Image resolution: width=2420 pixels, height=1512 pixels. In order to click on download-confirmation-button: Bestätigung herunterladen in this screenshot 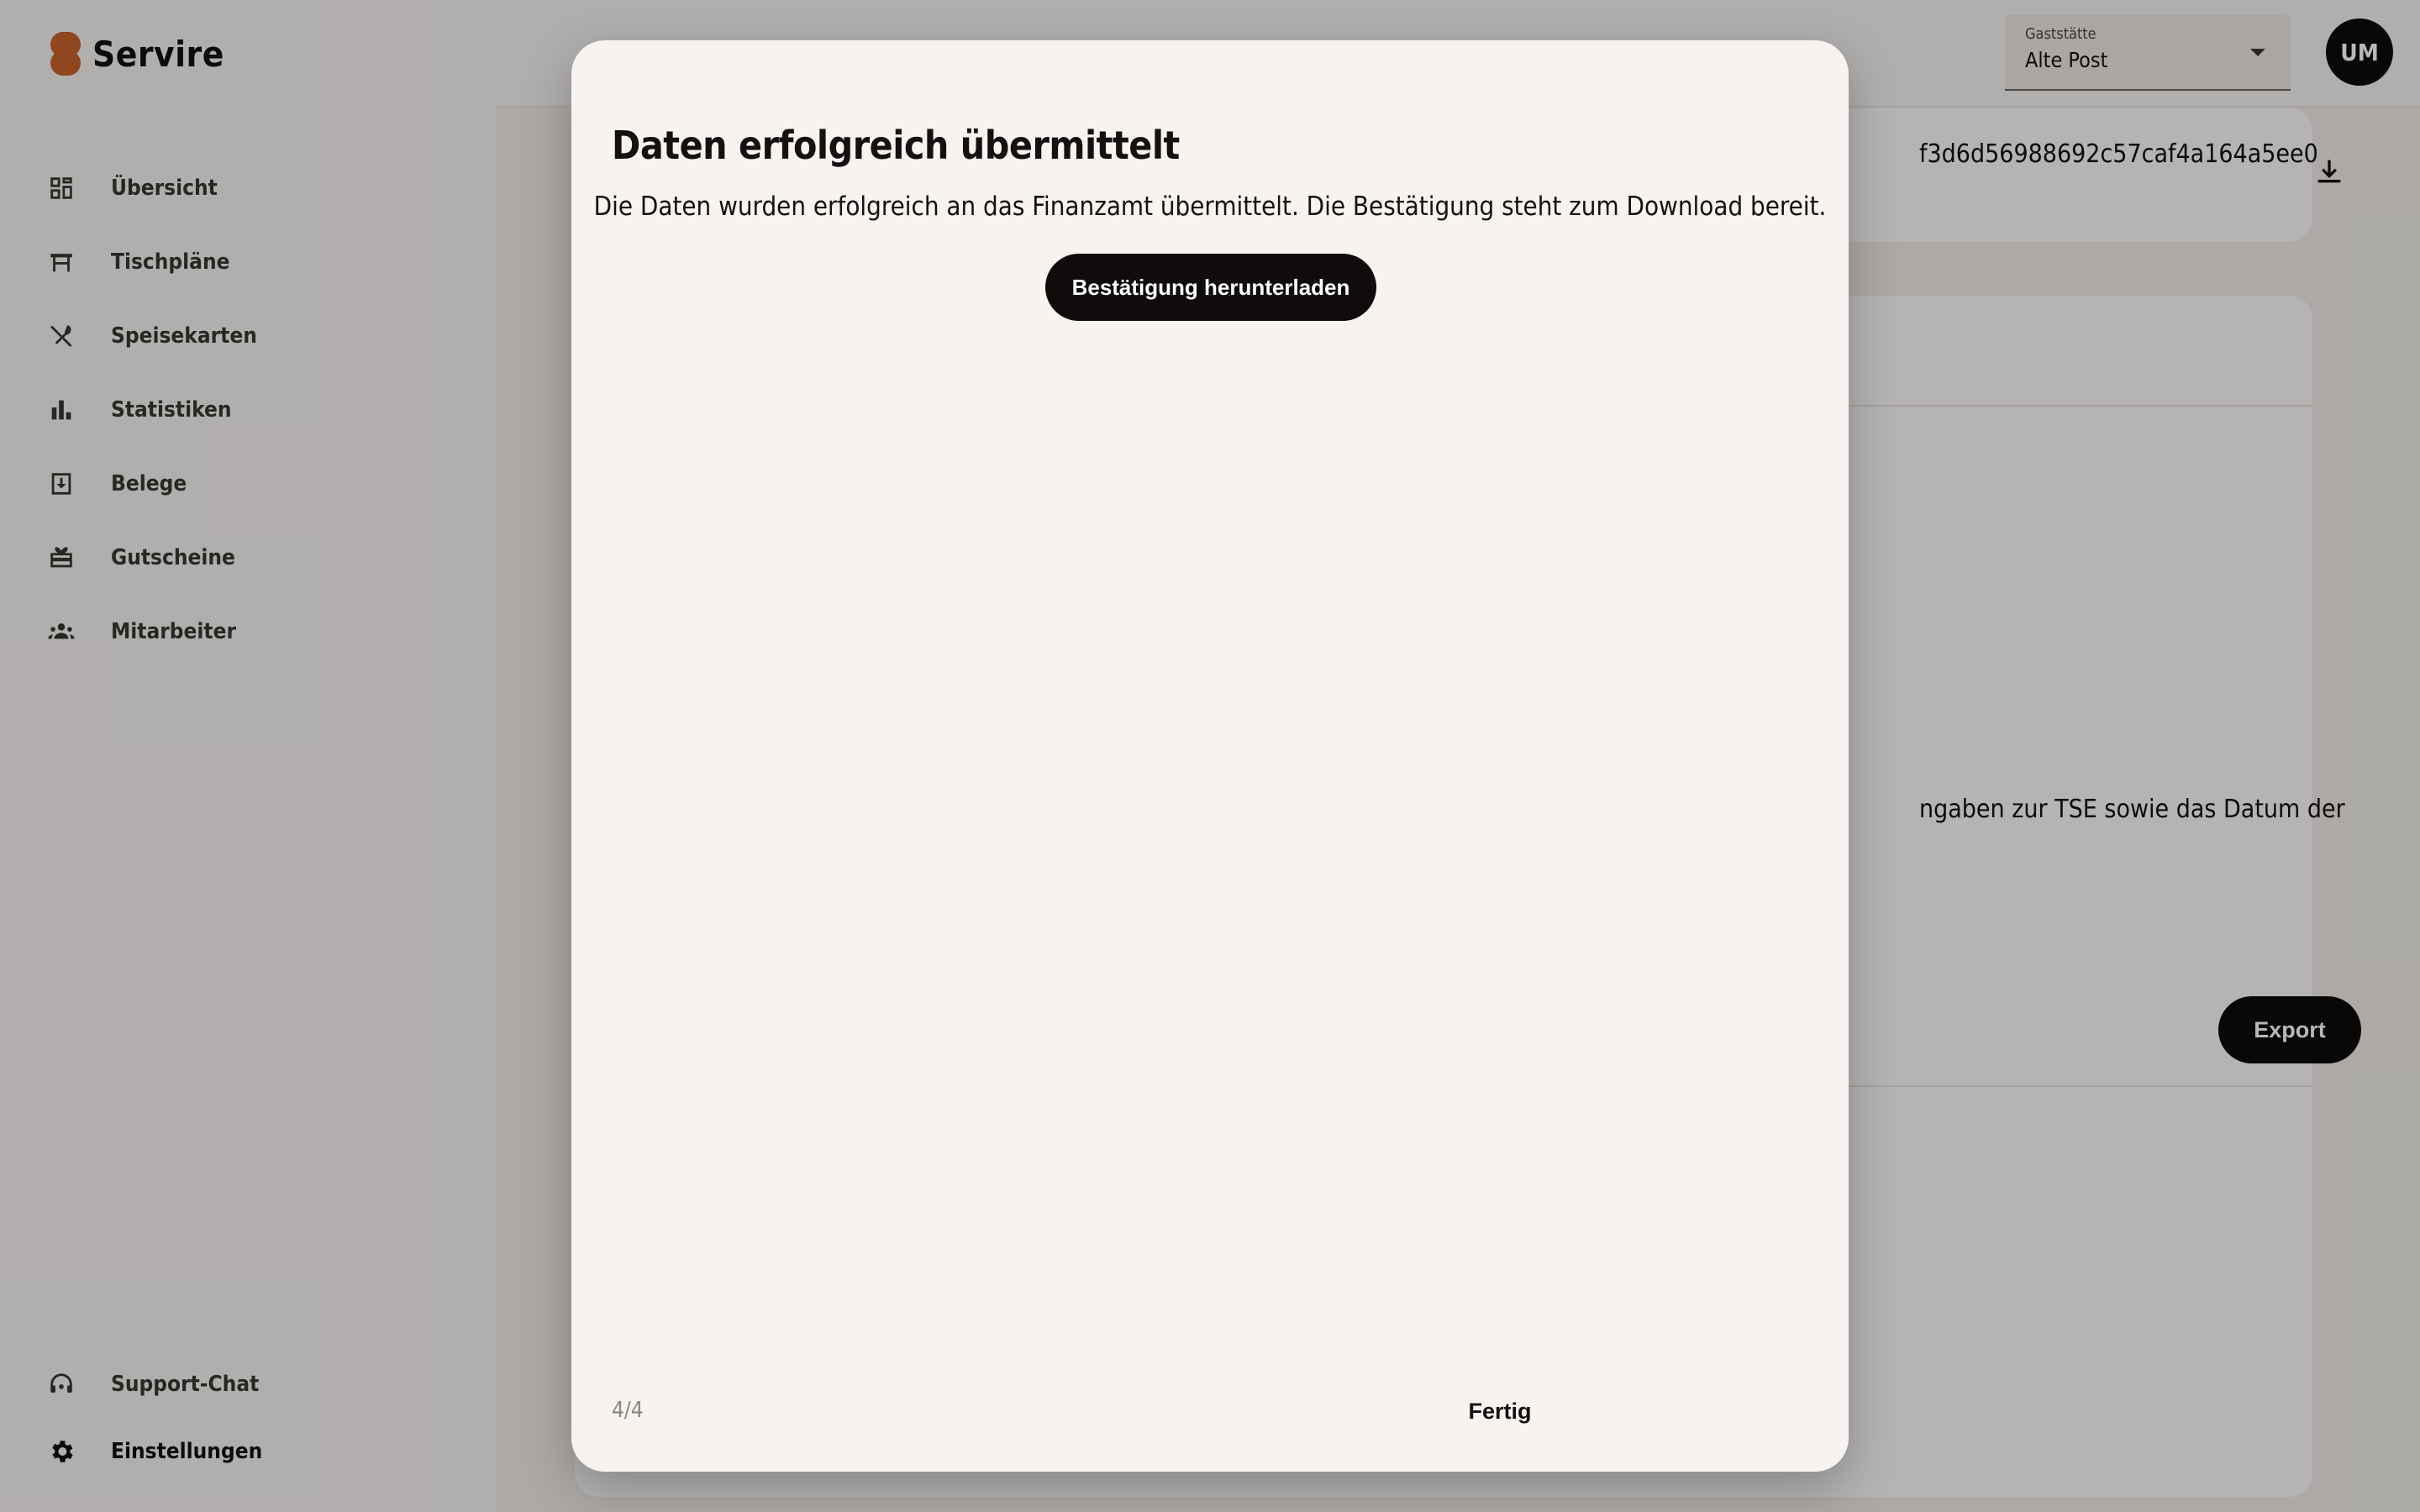, I will do `click(1210, 287)`.